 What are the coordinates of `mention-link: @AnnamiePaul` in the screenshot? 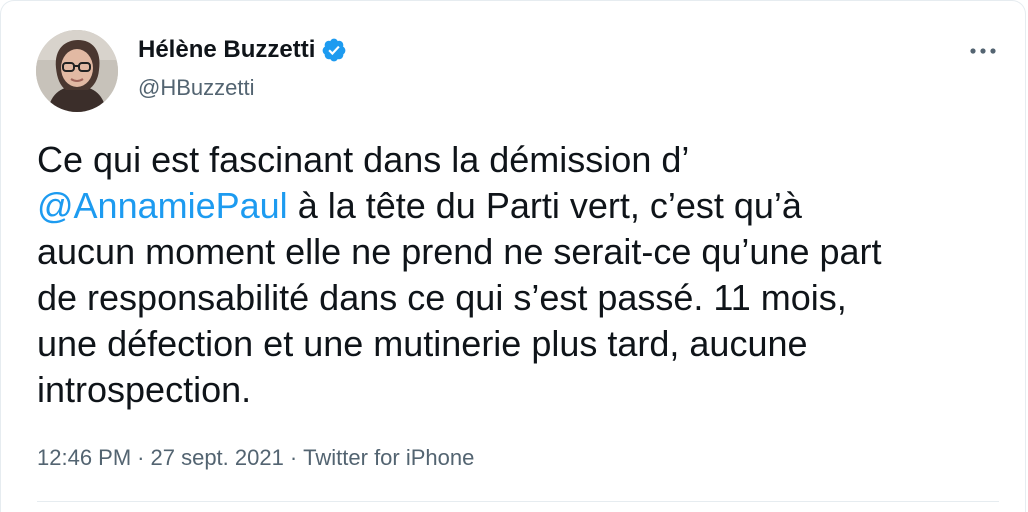 It's located at (162, 205).